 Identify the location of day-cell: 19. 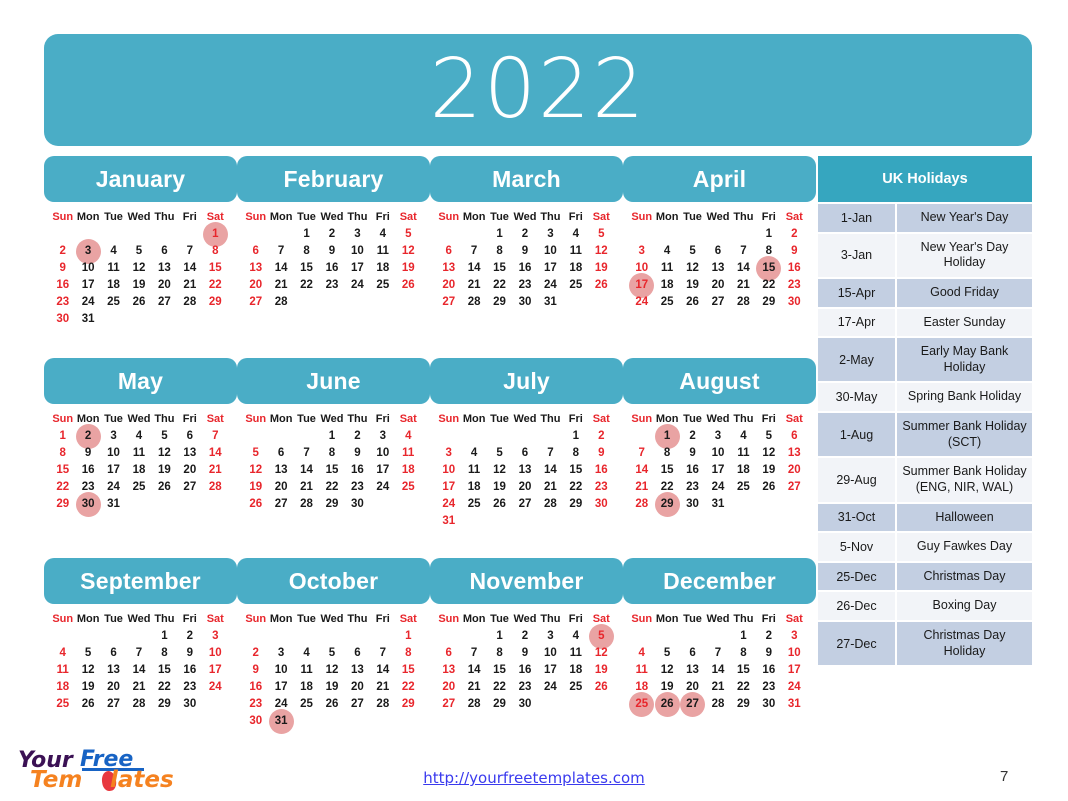
(256, 487).